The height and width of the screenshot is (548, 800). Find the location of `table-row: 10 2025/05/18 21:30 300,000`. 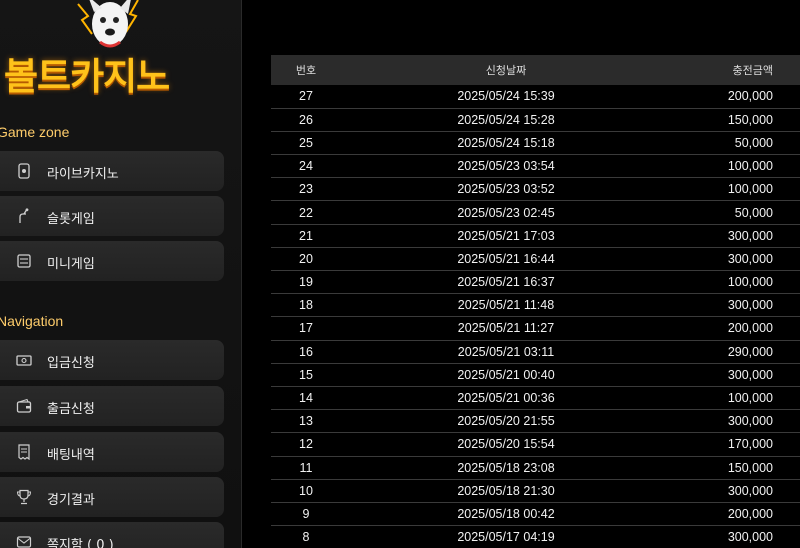

table-row: 10 2025/05/18 21:30 300,000 is located at coordinates (535, 491).